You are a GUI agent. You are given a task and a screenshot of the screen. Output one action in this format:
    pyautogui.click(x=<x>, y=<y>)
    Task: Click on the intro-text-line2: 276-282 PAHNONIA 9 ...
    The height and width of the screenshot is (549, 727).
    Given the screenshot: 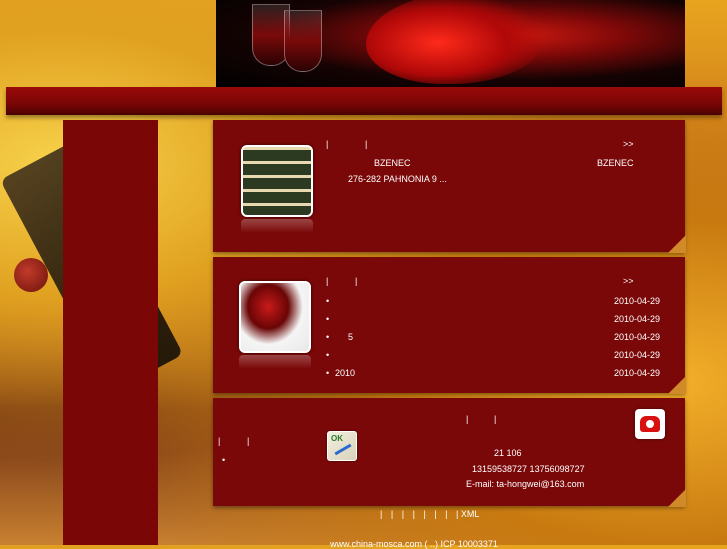 What is the action you would take?
    pyautogui.click(x=397, y=179)
    